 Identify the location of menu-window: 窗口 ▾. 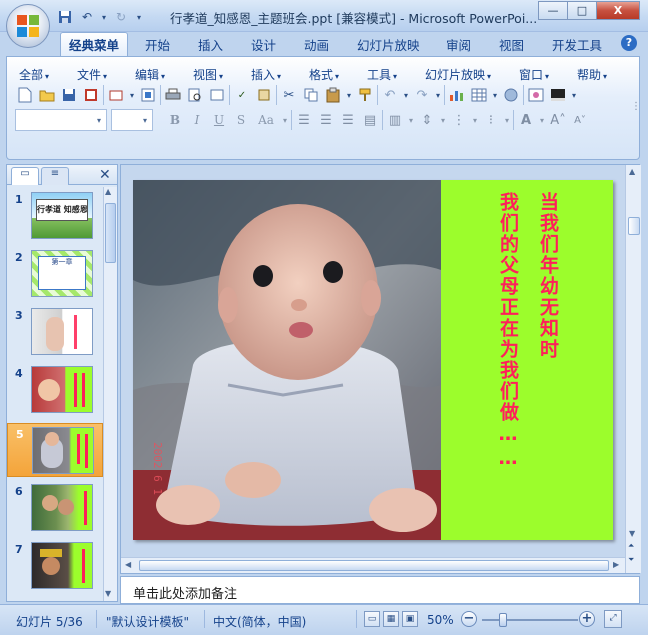
(534, 74).